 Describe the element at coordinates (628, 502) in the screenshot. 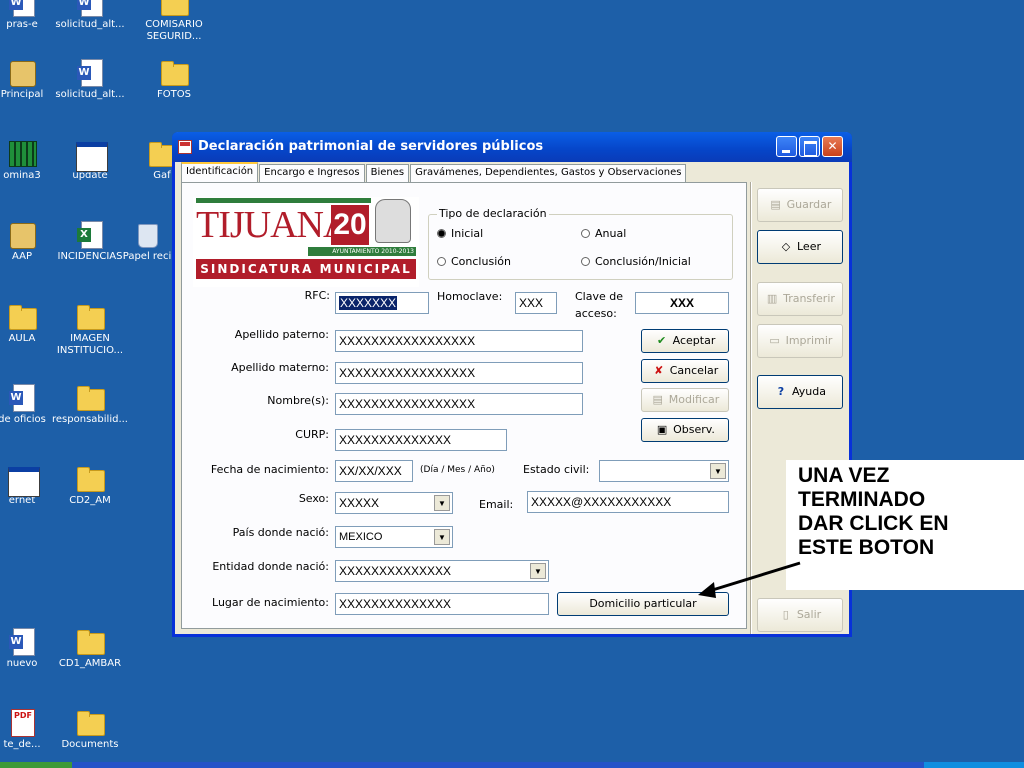

I see `email-field: XXXXX@XXXXXXXXXXX` at that location.